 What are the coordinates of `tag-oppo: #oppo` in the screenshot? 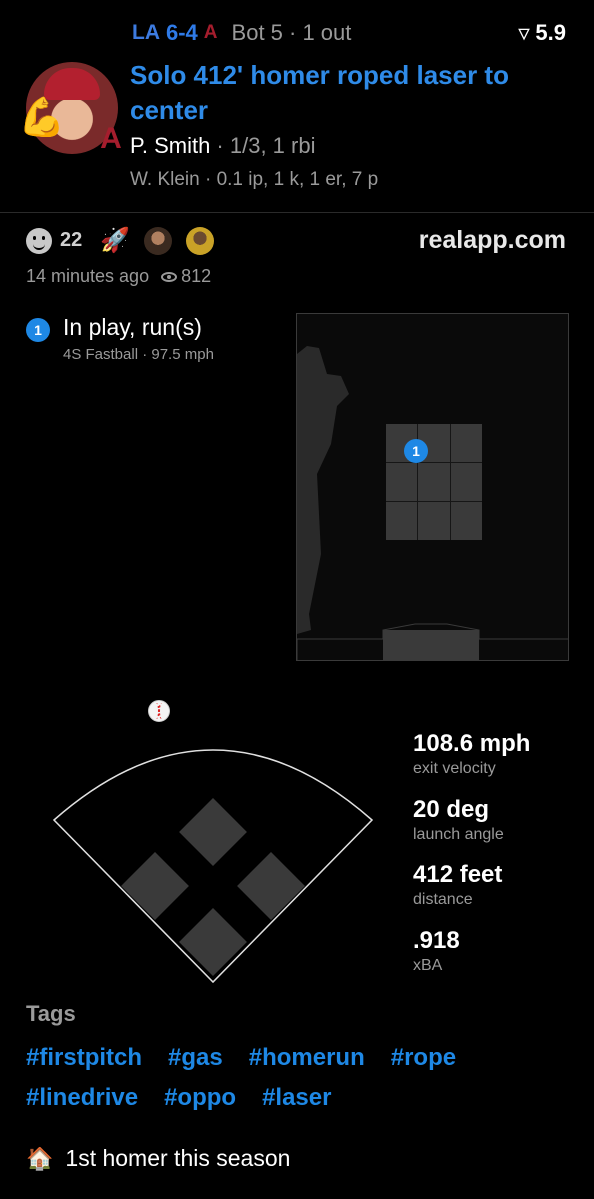 It's located at (200, 1098).